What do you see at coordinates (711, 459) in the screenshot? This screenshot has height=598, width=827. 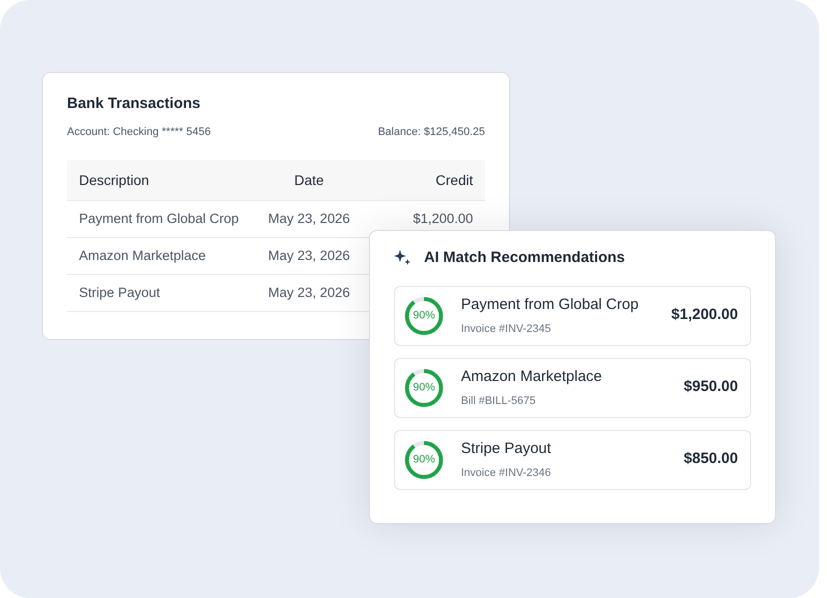 I see `match-amount: $850.00` at bounding box center [711, 459].